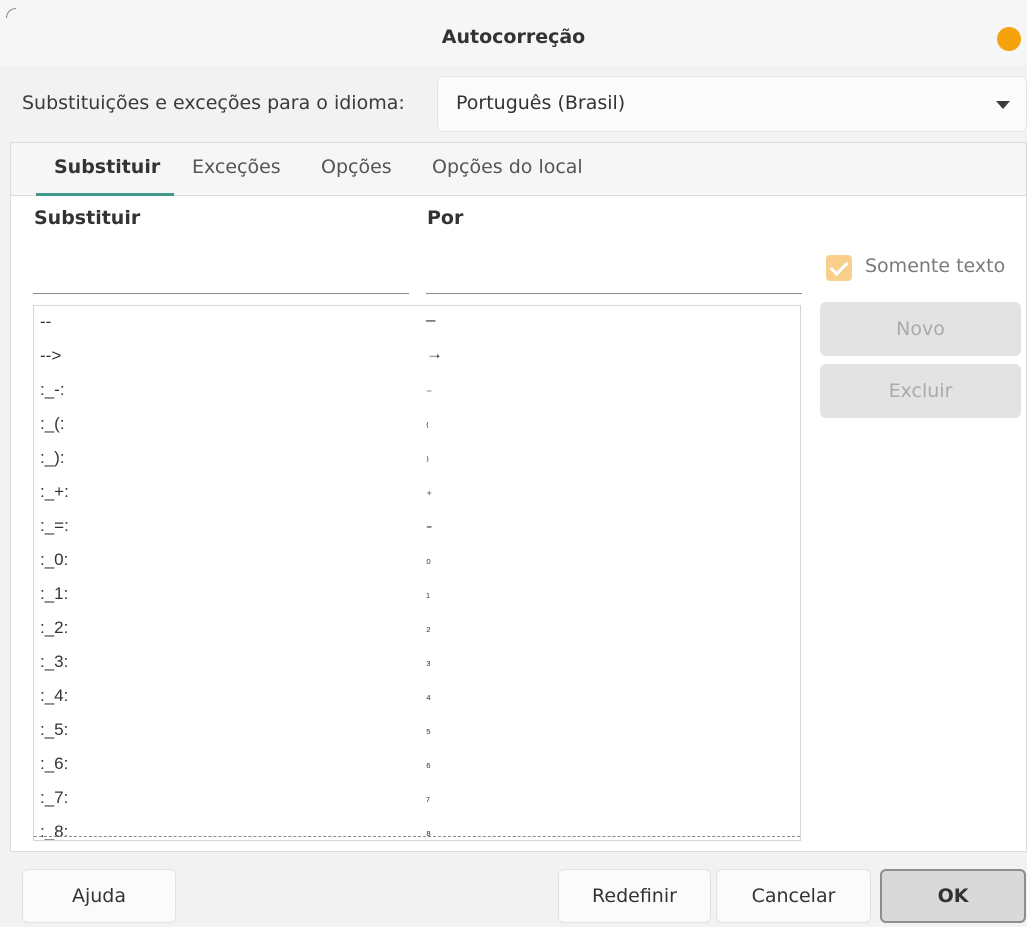 This screenshot has height=927, width=1027. I want to click on tab-opcoes: Opções, so click(356, 176).